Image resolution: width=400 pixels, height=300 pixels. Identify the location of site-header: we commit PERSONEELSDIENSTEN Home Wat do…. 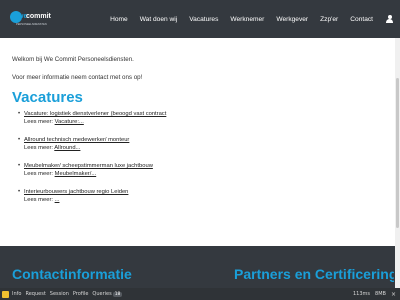
(200, 19).